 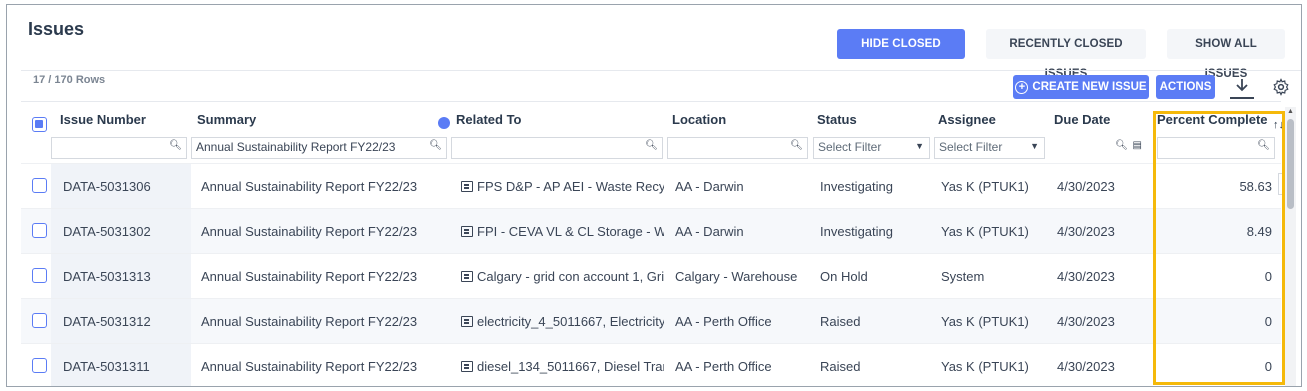 What do you see at coordinates (1290, 111) in the screenshot?
I see `scroll-up-icon: ▲` at bounding box center [1290, 111].